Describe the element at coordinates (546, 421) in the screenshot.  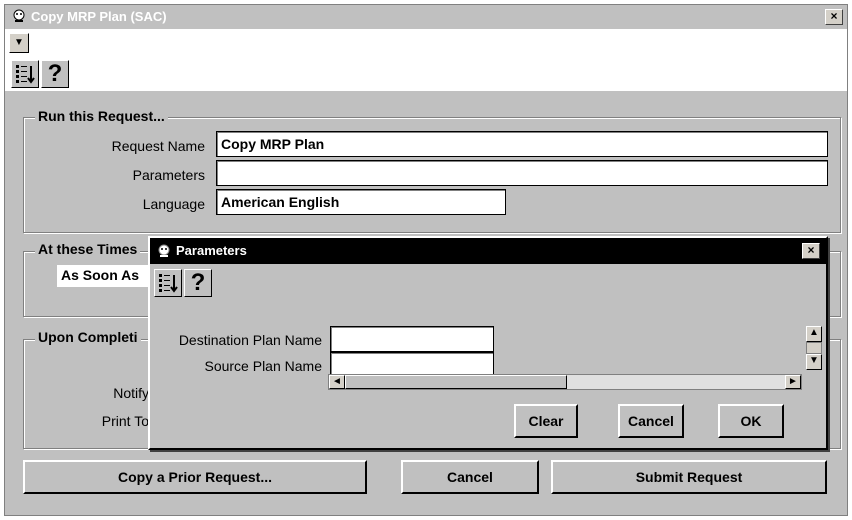
I see `clear-button: Clear` at that location.